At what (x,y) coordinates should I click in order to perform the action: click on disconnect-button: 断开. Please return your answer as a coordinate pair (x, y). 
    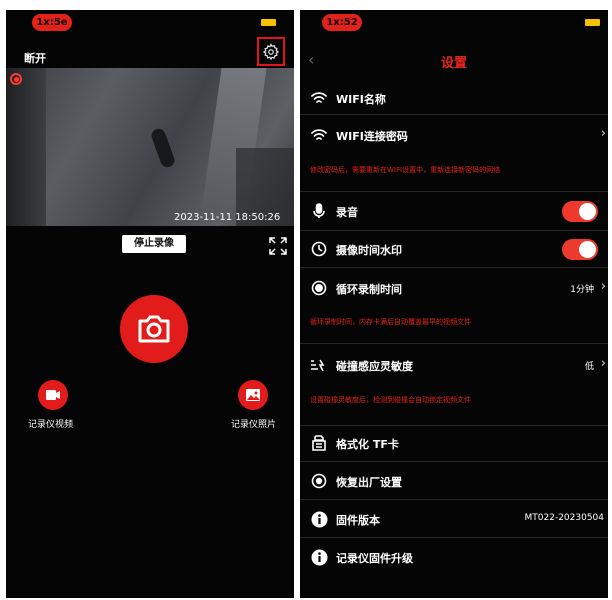
    Looking at the image, I should click on (35, 58).